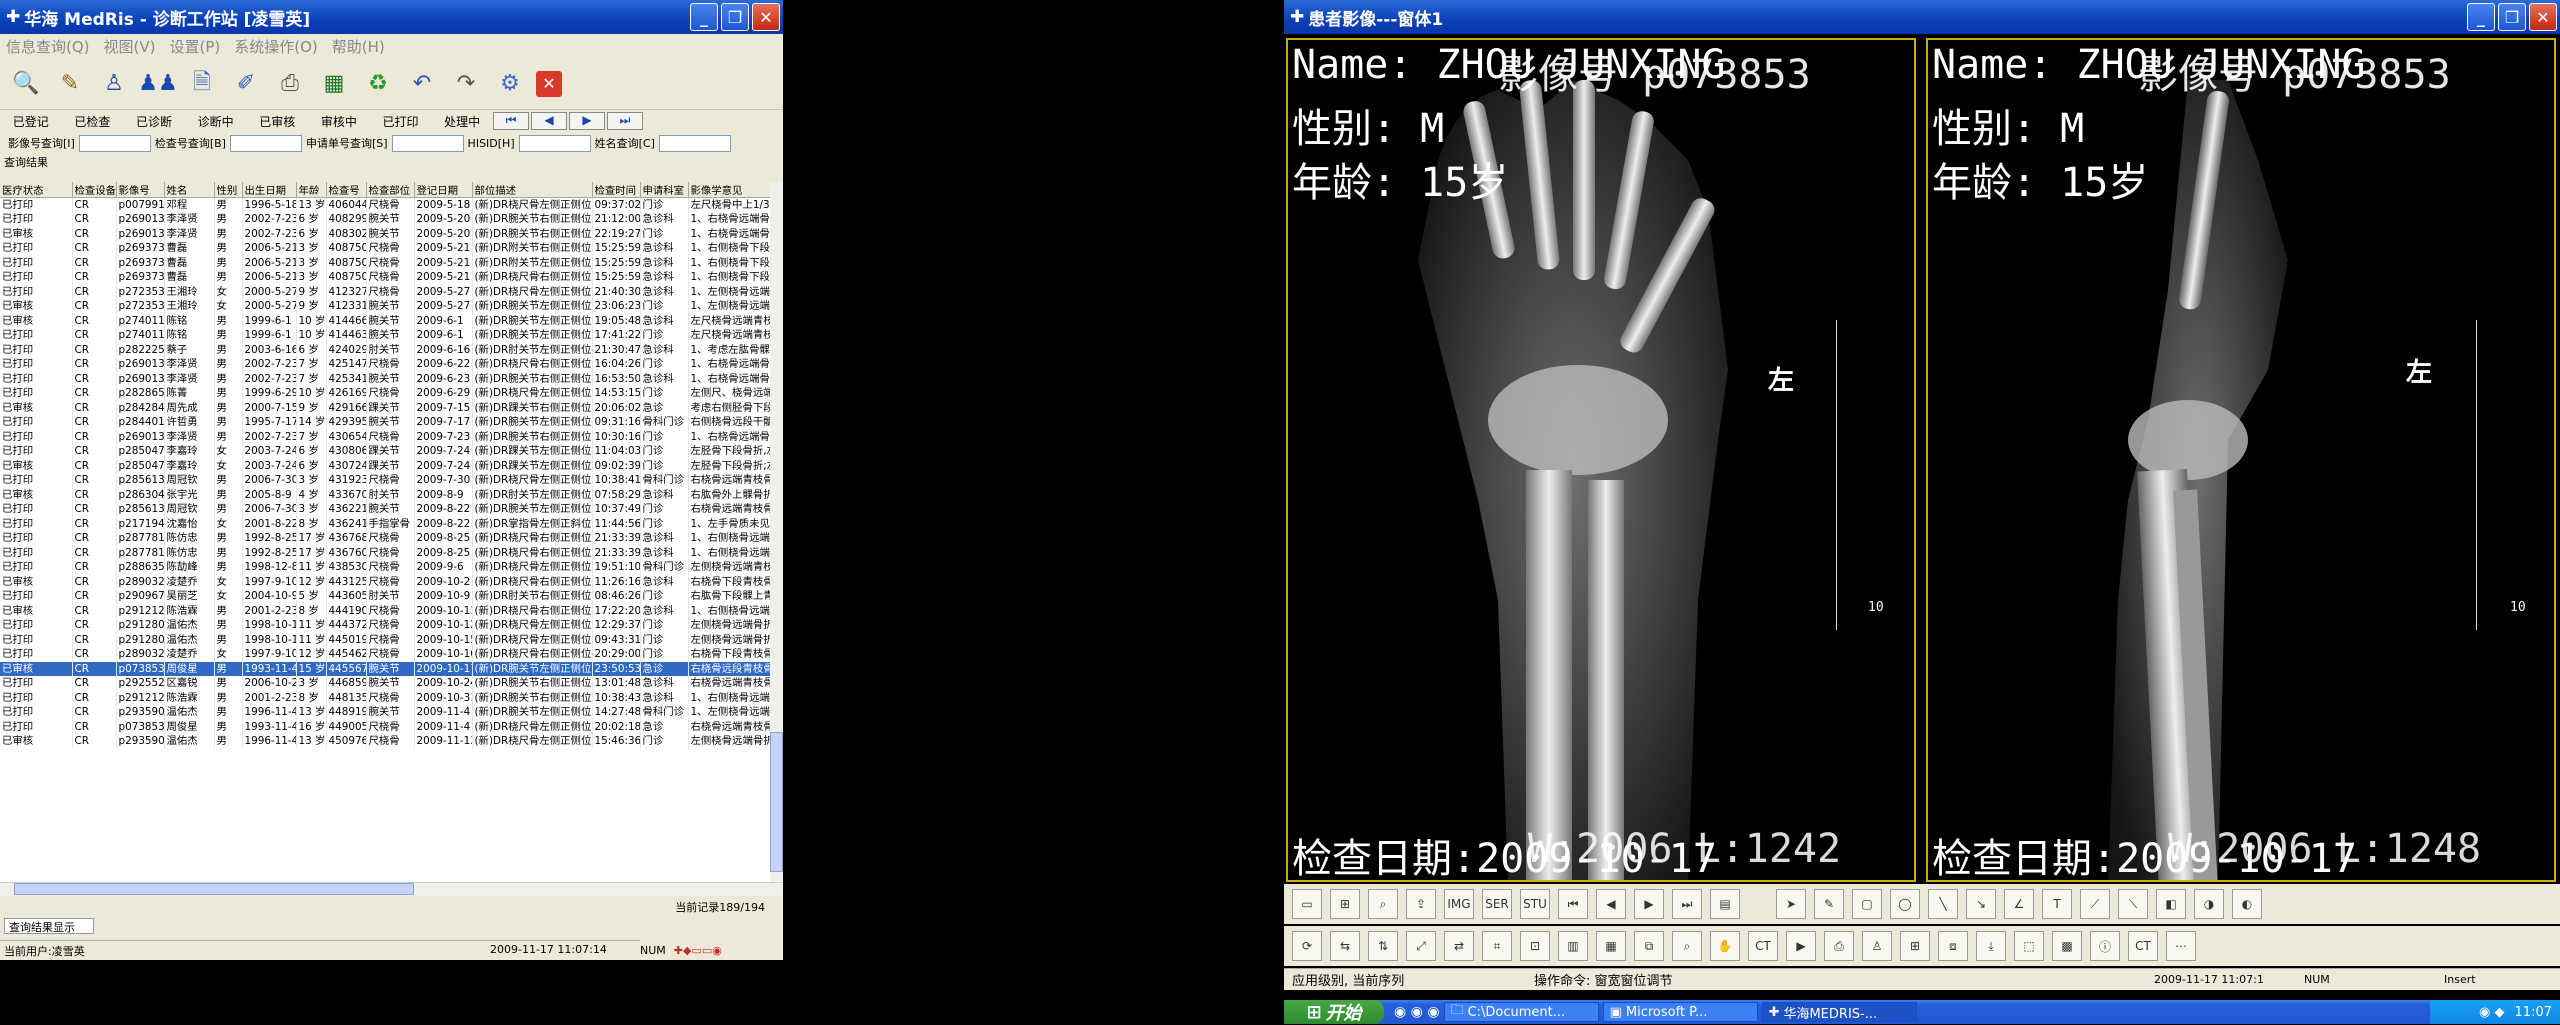 The height and width of the screenshot is (1025, 2560). I want to click on copy-icon: ⧉, so click(1649, 946).